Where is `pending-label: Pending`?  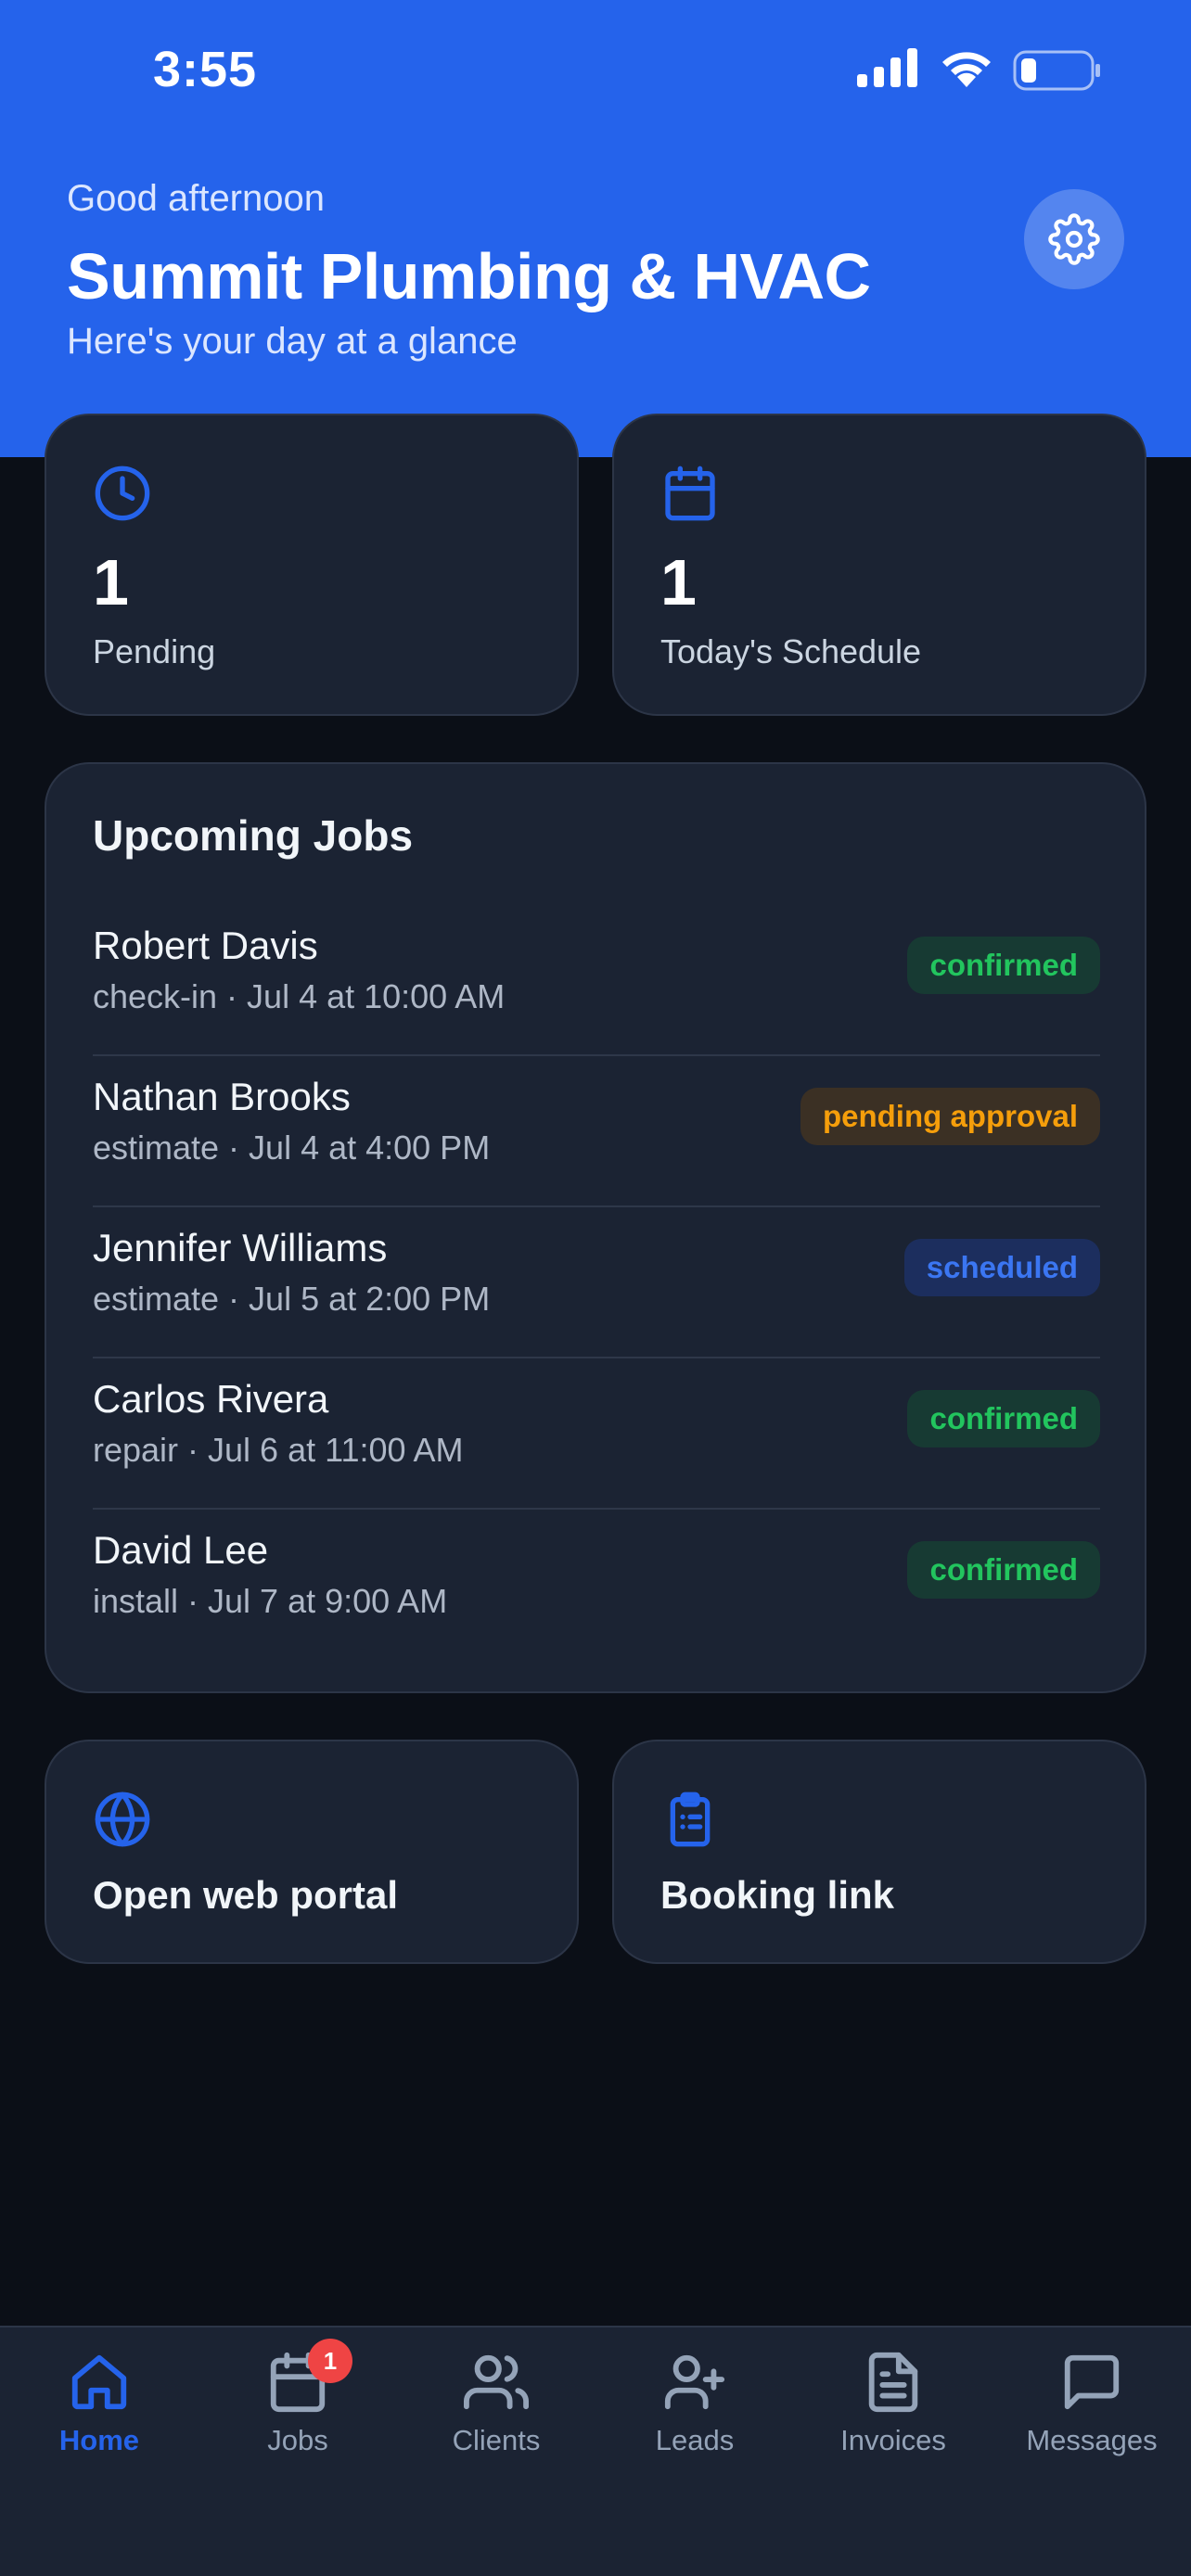
pending-label: Pending is located at coordinates (154, 651).